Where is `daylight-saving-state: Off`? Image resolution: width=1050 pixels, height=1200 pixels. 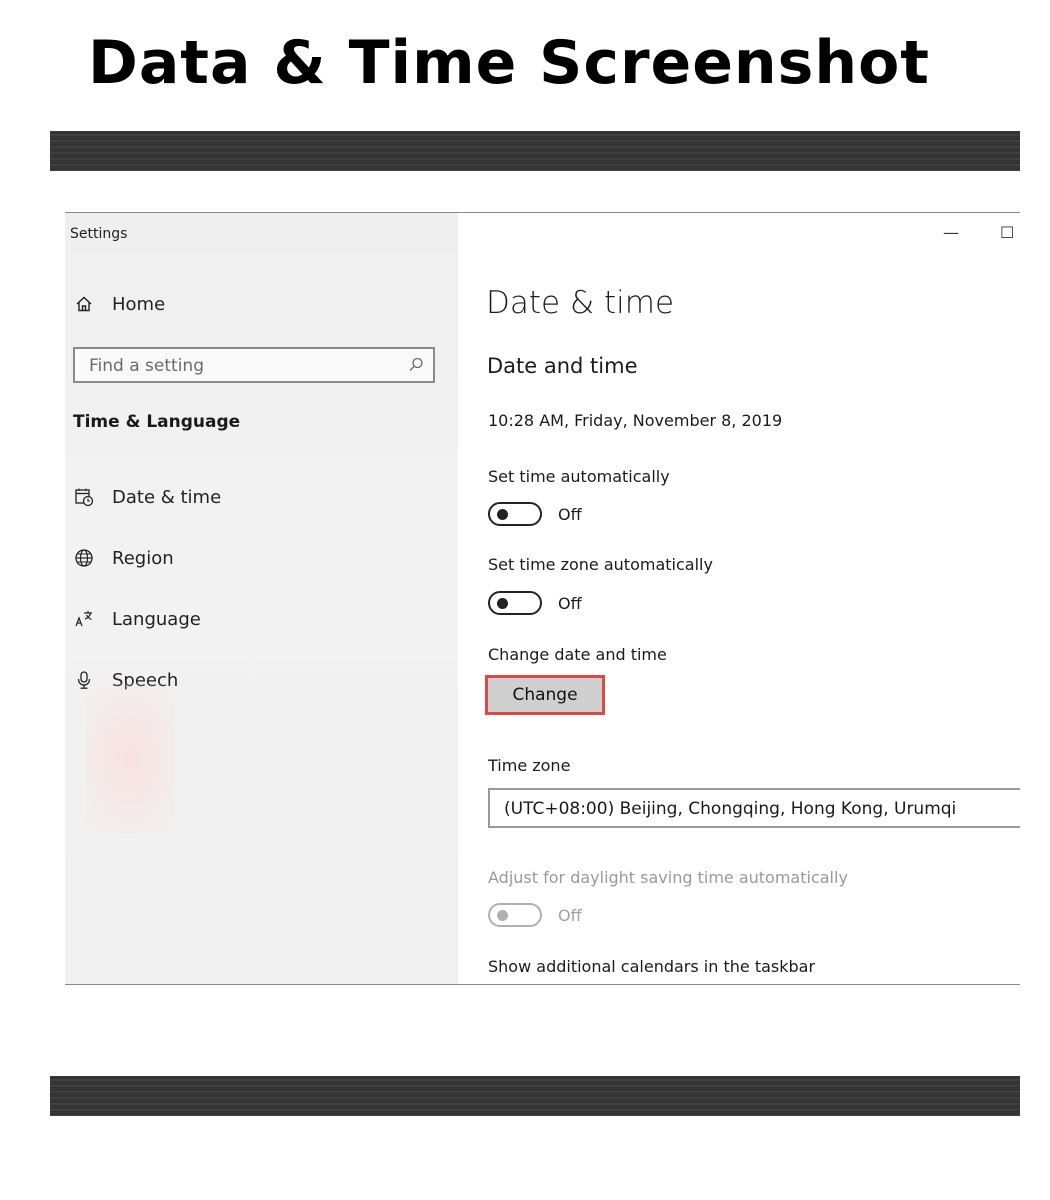 daylight-saving-state: Off is located at coordinates (570, 915).